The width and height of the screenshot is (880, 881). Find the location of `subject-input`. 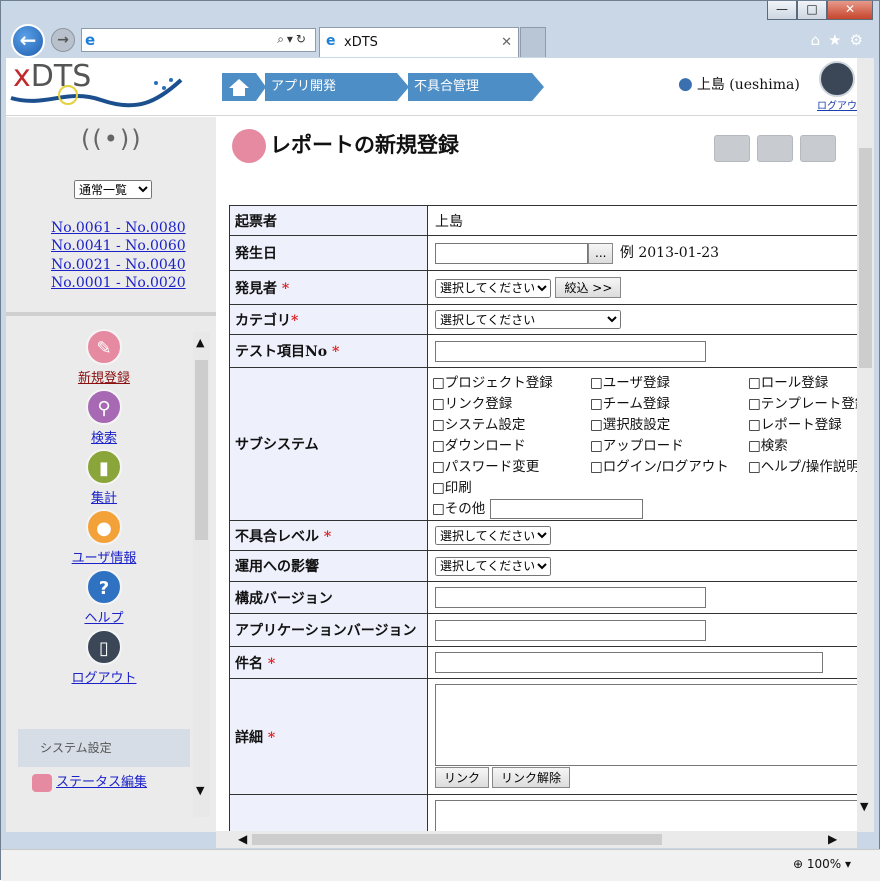

subject-input is located at coordinates (629, 662).